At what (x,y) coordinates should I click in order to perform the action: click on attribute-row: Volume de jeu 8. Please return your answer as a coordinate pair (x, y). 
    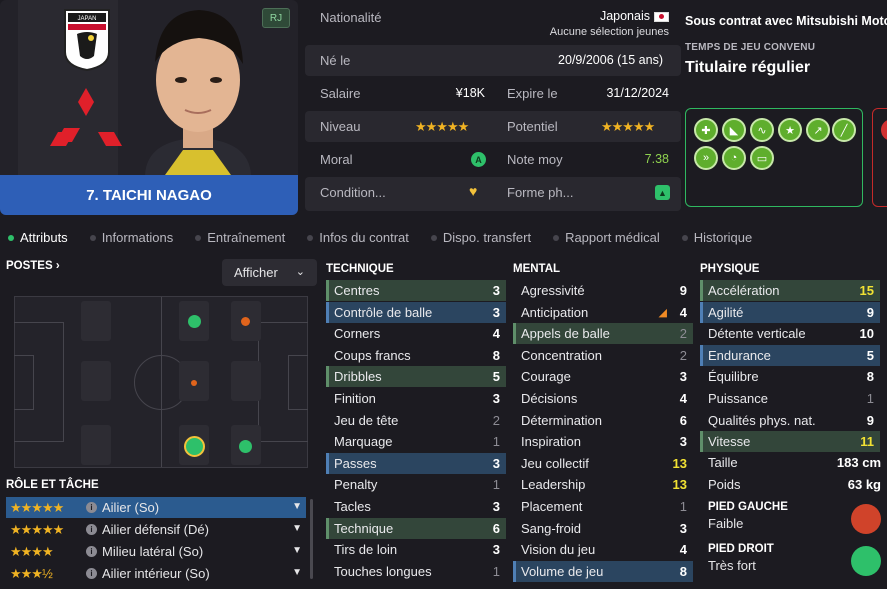
    Looking at the image, I should click on (603, 571).